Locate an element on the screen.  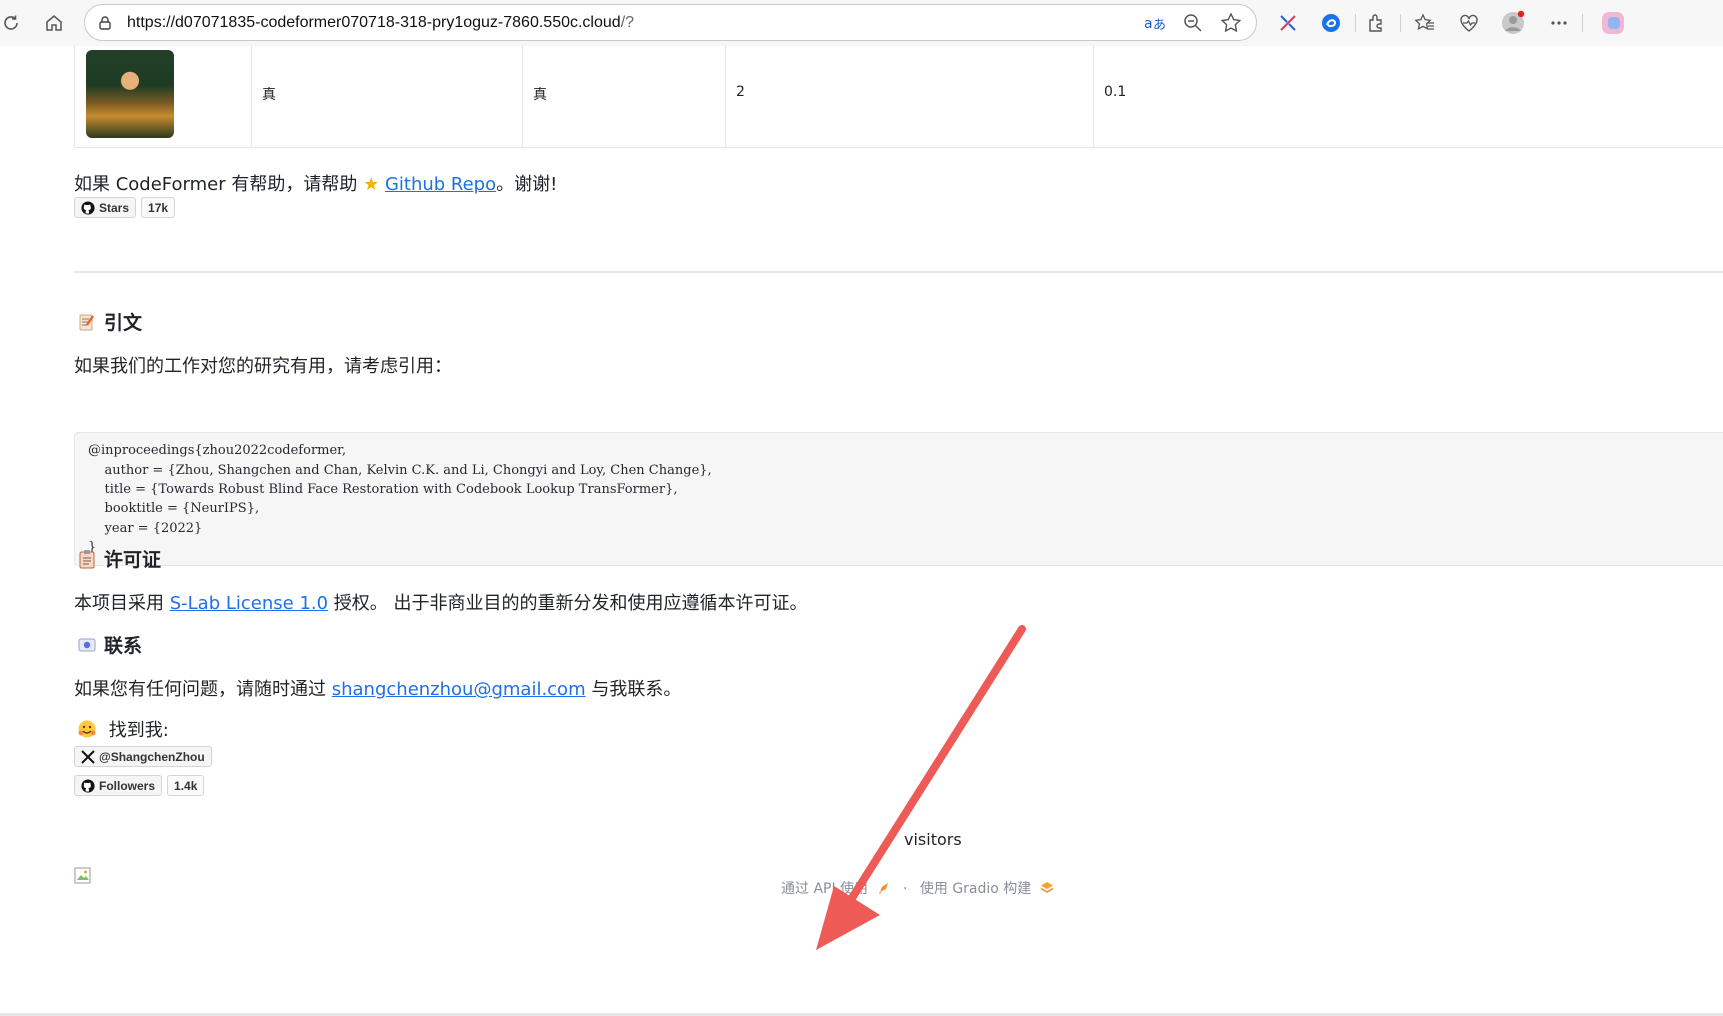
license-link: S-Lab License 1.0 is located at coordinates (249, 603).